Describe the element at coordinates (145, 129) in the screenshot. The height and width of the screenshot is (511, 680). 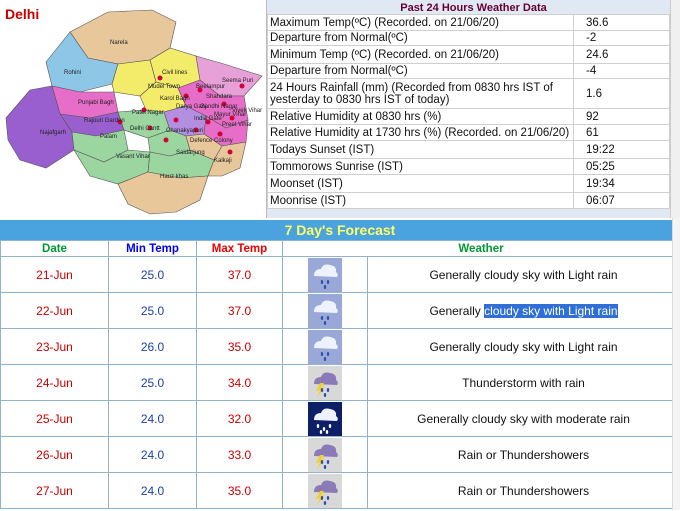
I see `map-label-delhi-cantt: Delhi Cantt` at that location.